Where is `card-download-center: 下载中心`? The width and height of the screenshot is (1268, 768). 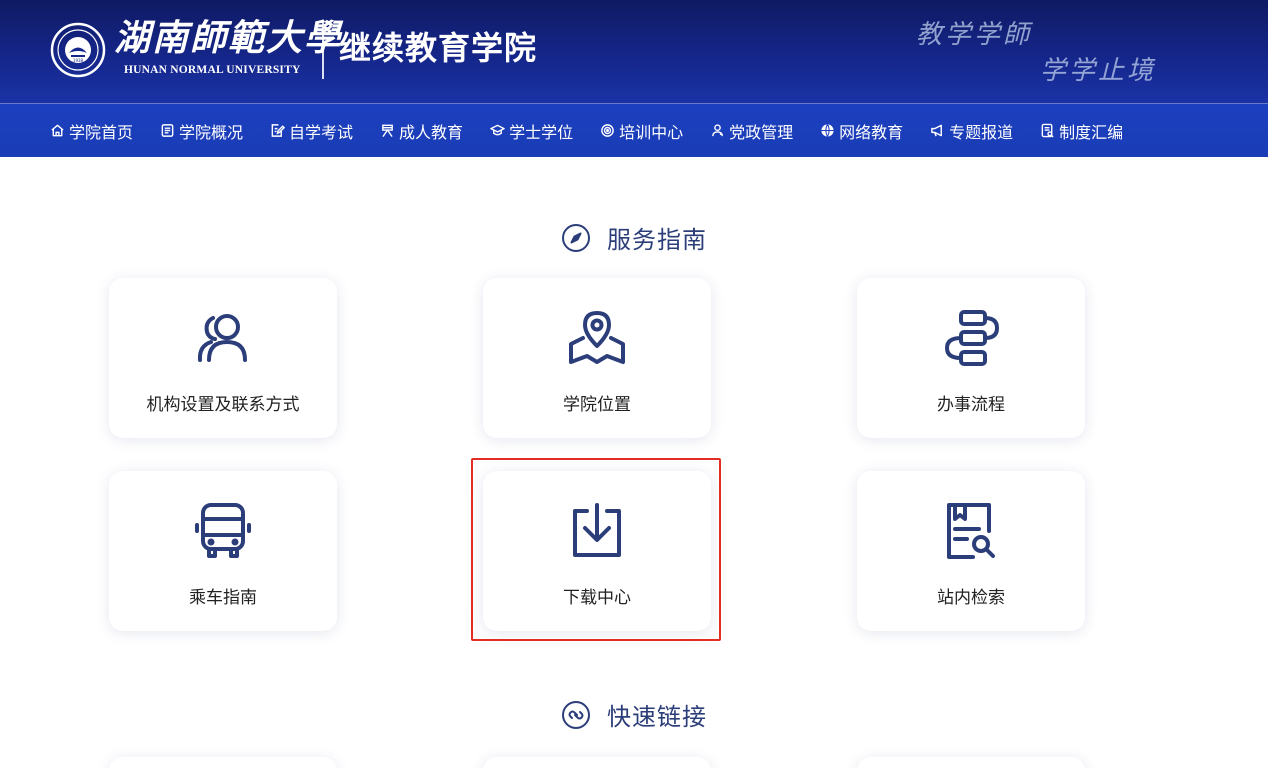 card-download-center: 下载中心 is located at coordinates (597, 551).